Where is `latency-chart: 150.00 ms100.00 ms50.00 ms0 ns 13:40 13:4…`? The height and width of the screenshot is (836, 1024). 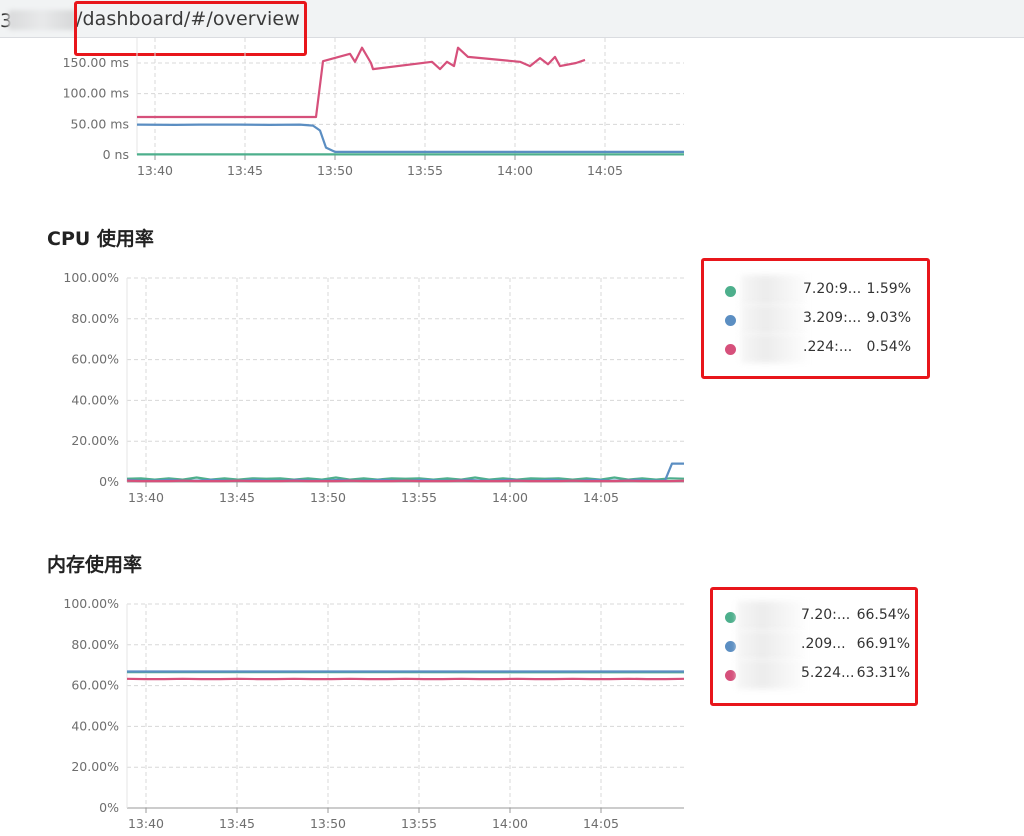 latency-chart: 150.00 ms100.00 ms50.00 ms0 ns 13:40 13:4… is located at coordinates (373, 108).